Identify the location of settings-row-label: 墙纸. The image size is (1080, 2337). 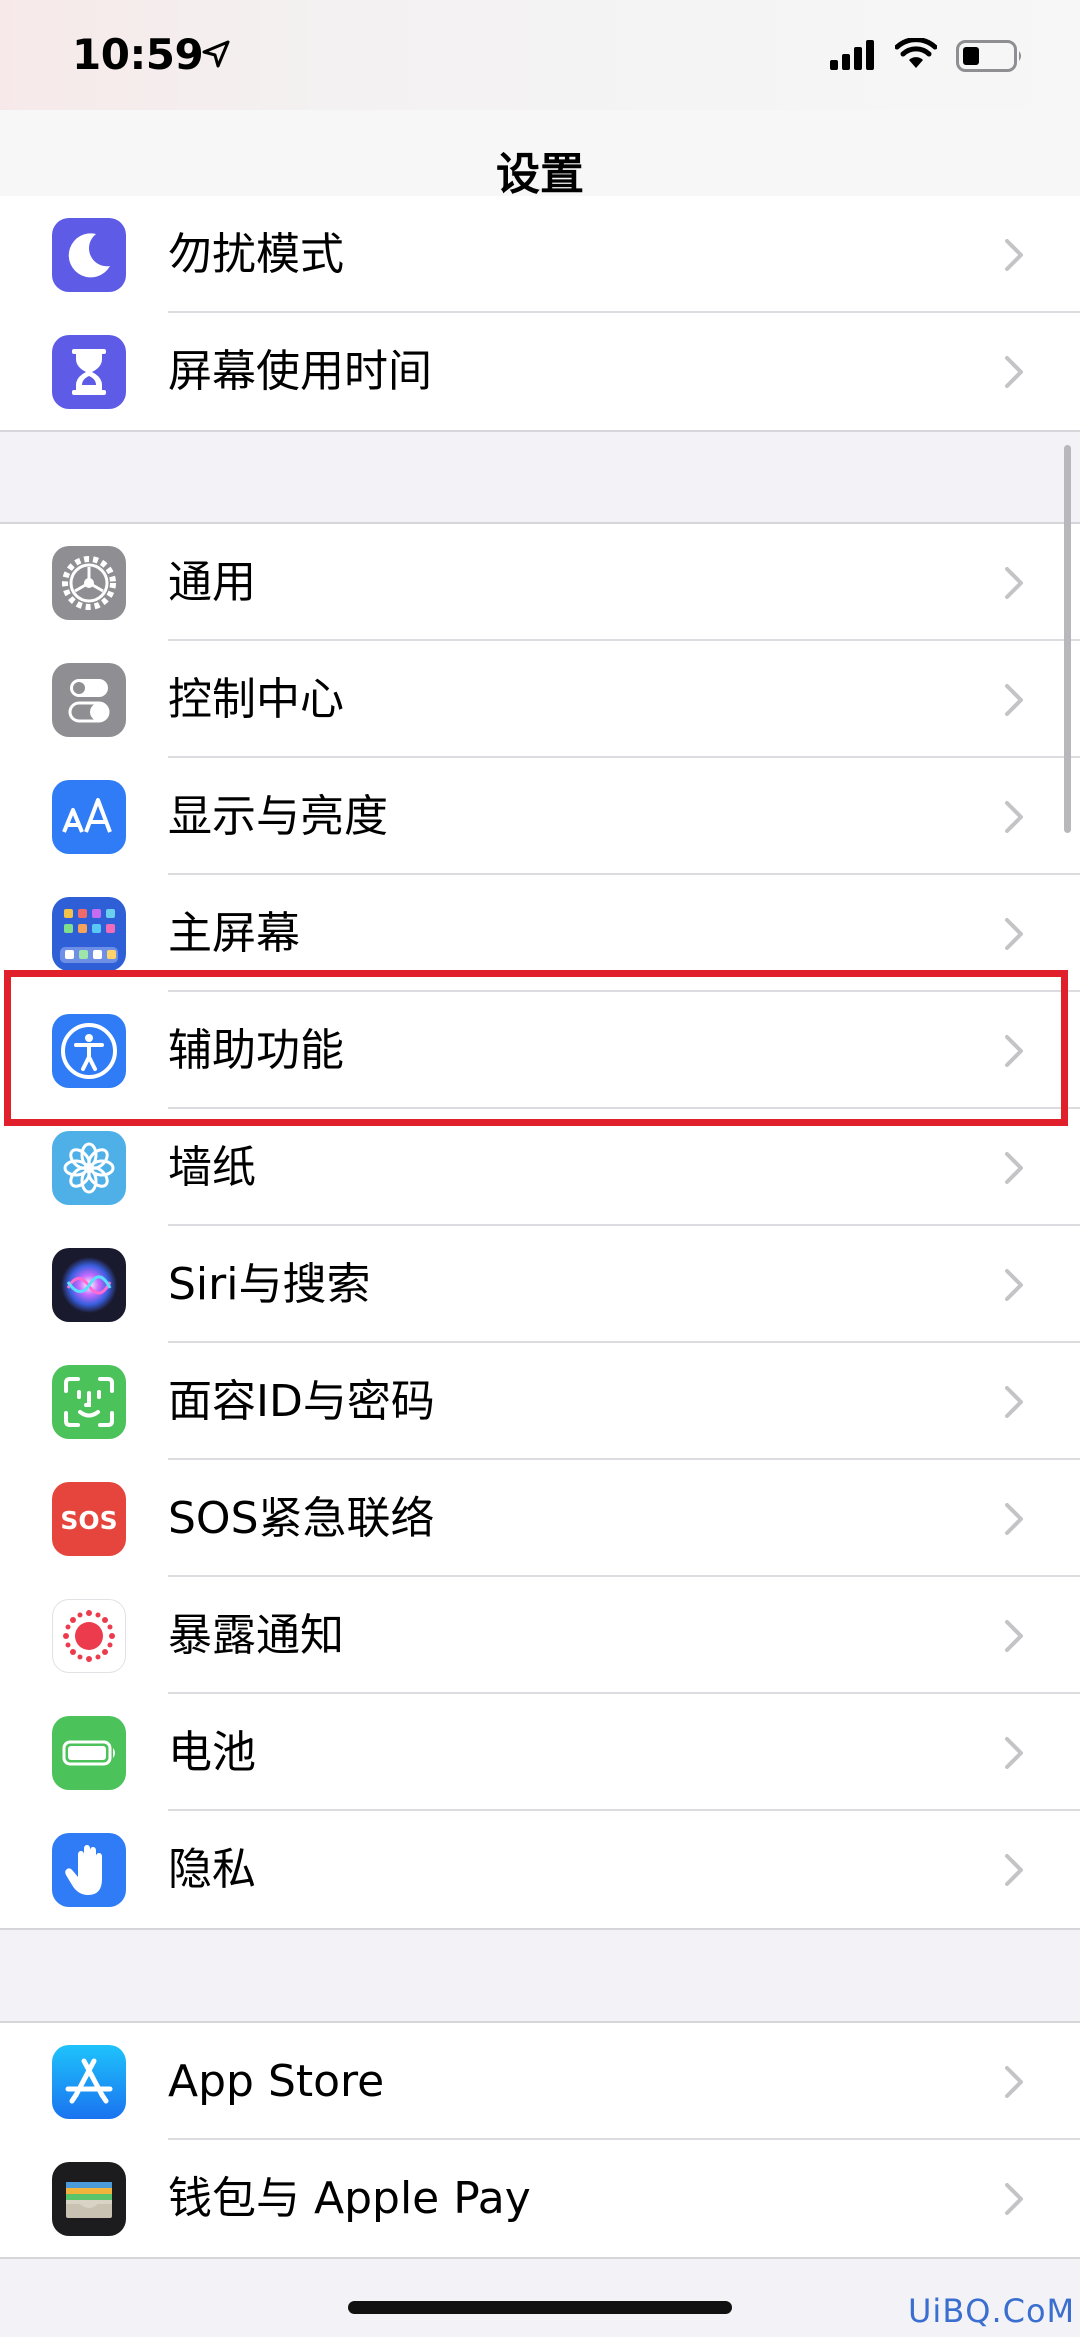
(212, 1167).